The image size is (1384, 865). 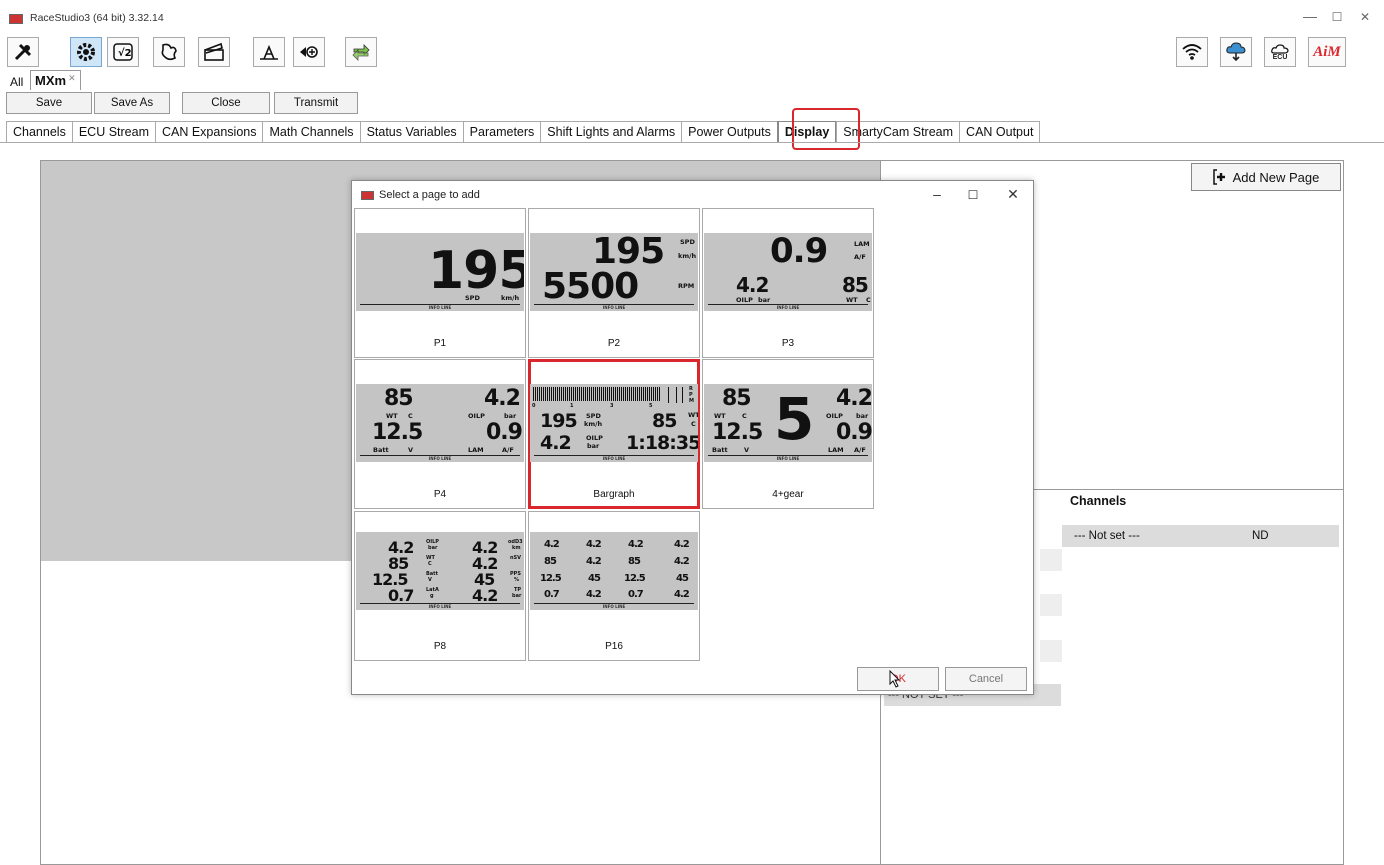 What do you see at coordinates (691, 395) in the screenshot?
I see `rpm-label: R P M` at bounding box center [691, 395].